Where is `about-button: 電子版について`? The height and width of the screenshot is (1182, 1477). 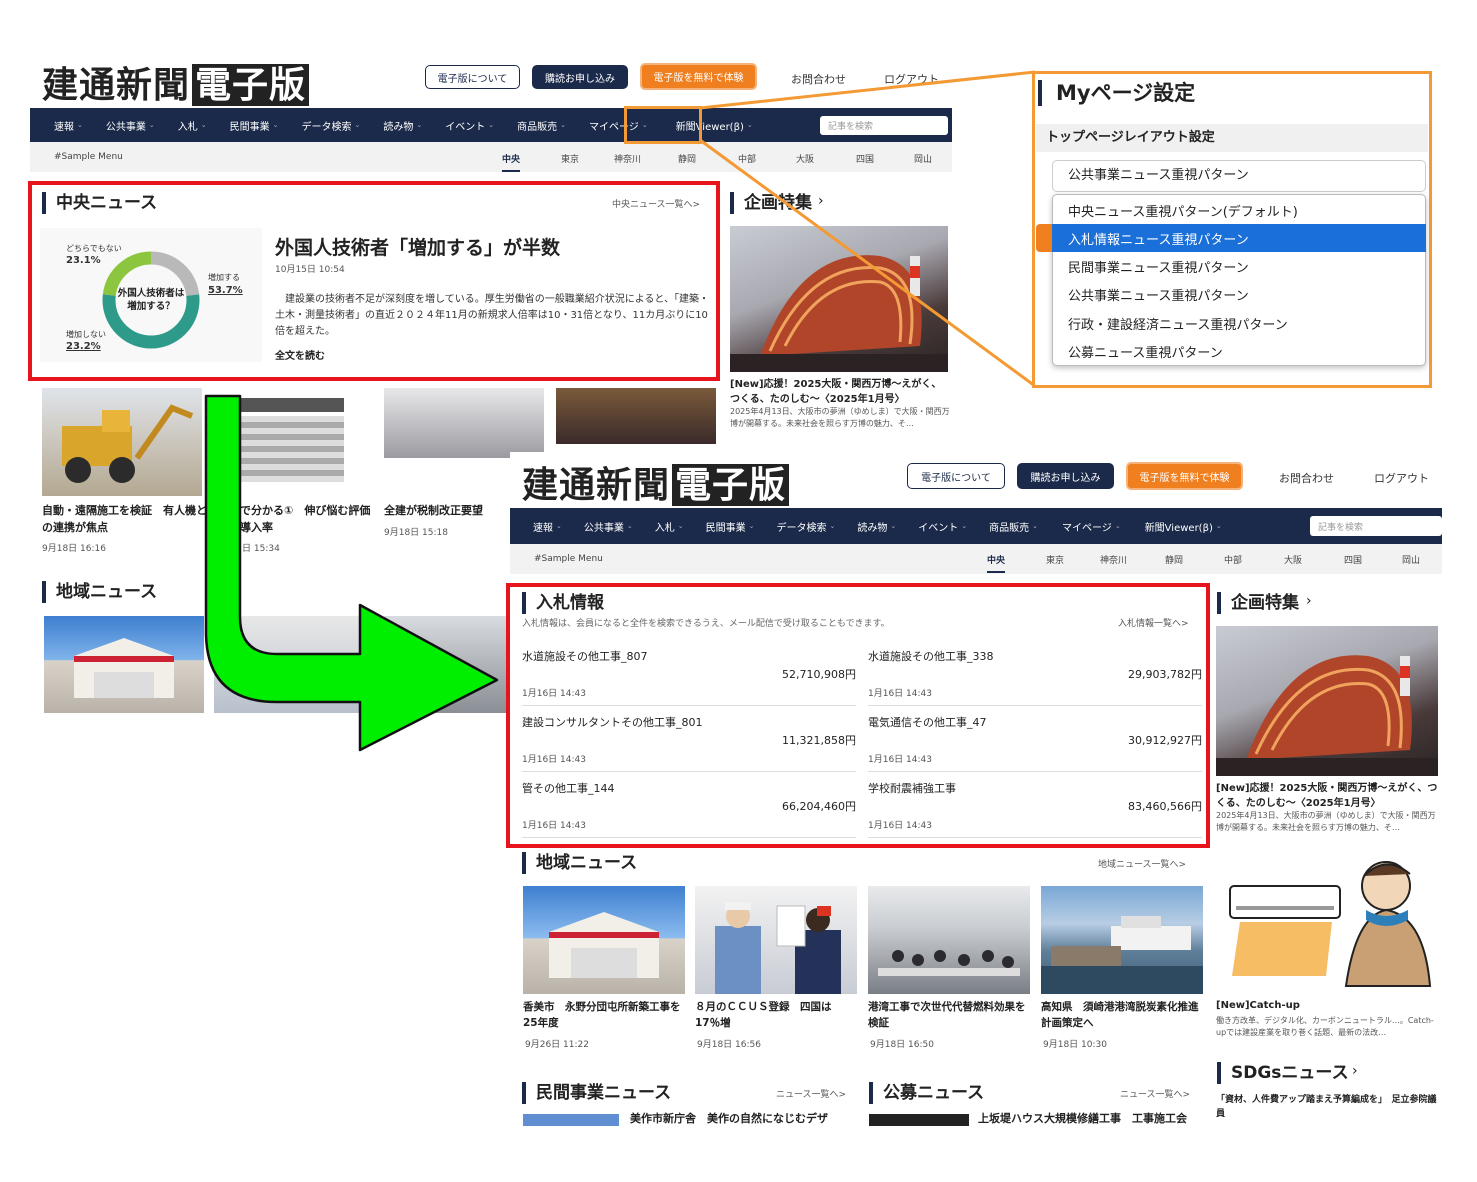
about-button: 電子版について is located at coordinates (472, 77).